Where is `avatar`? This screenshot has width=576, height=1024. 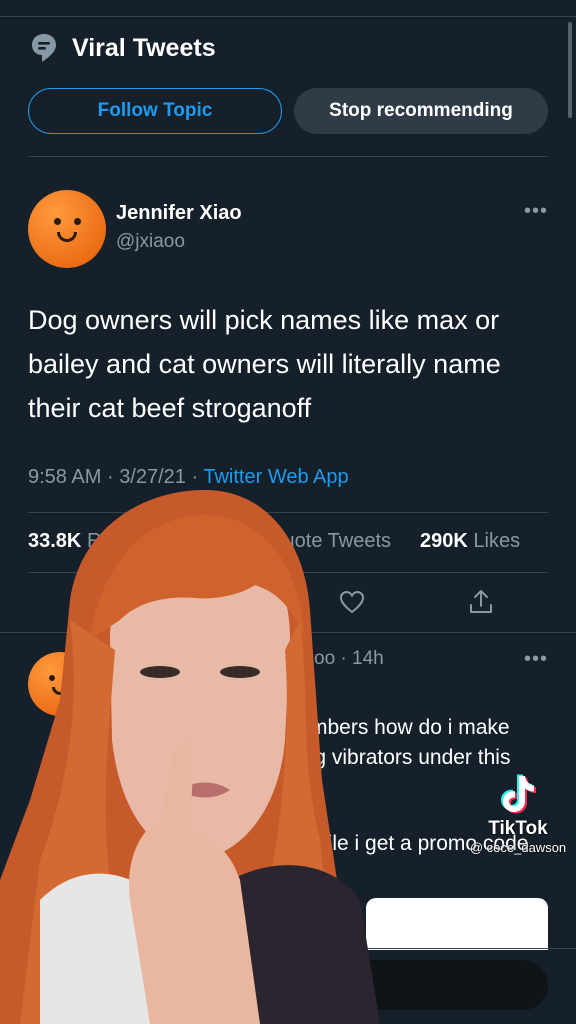 avatar is located at coordinates (67, 229).